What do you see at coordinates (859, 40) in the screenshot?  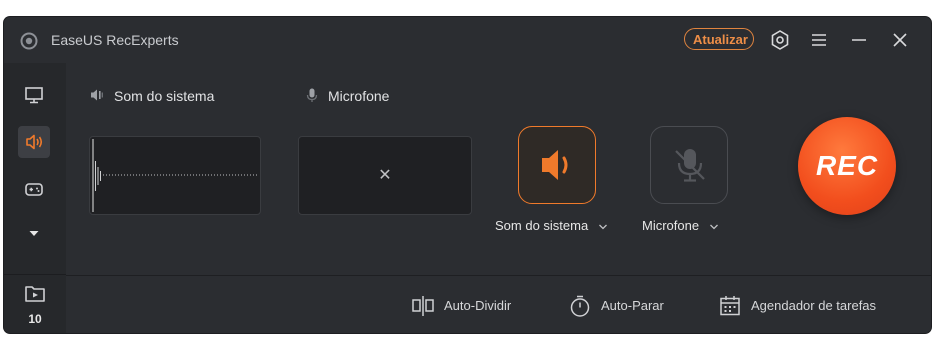 I see `minimize-icon` at bounding box center [859, 40].